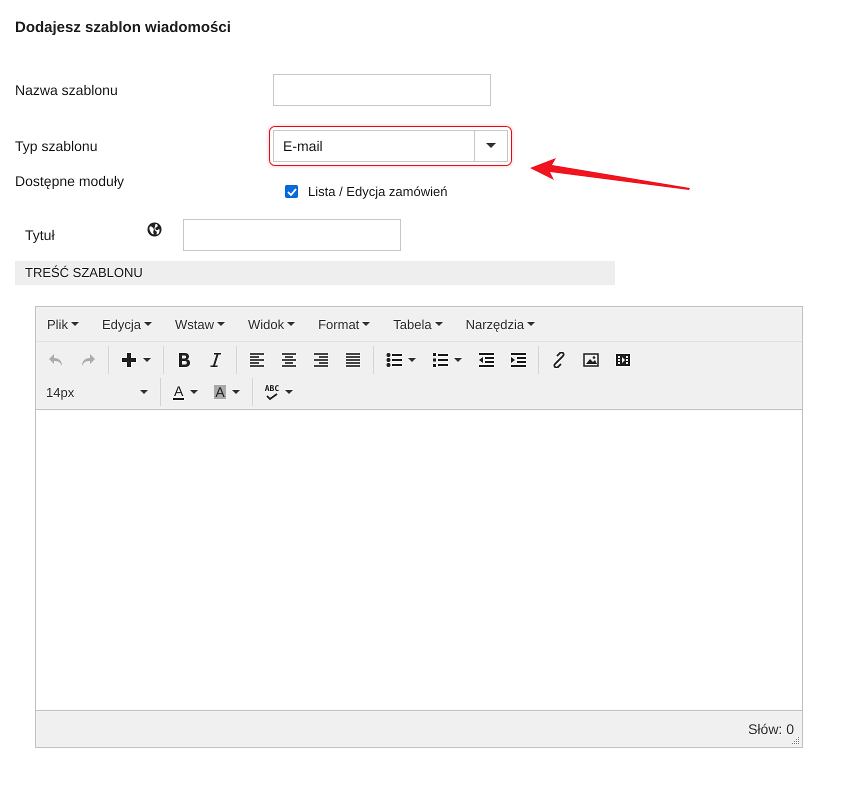 This screenshot has width=861, height=790. What do you see at coordinates (257, 360) in the screenshot?
I see `align-left-icon` at bounding box center [257, 360].